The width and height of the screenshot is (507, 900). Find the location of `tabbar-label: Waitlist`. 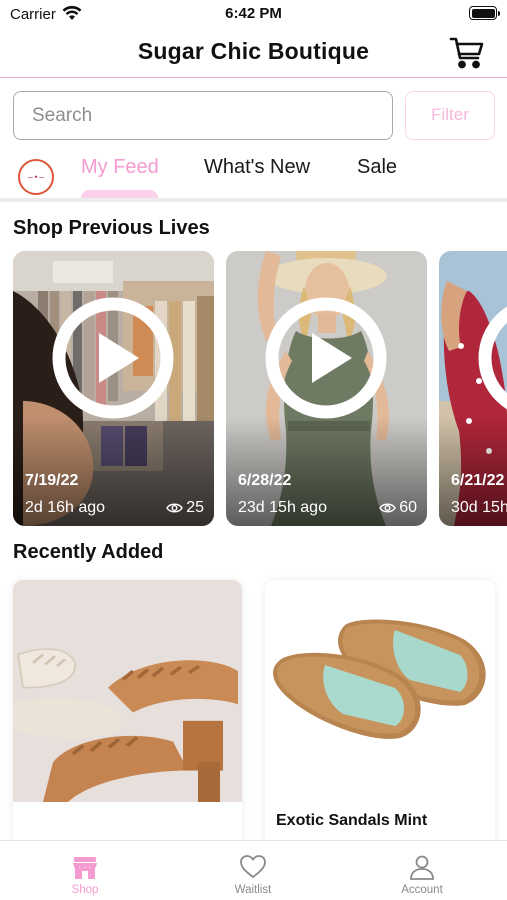

tabbar-label: Waitlist is located at coordinates (253, 890).